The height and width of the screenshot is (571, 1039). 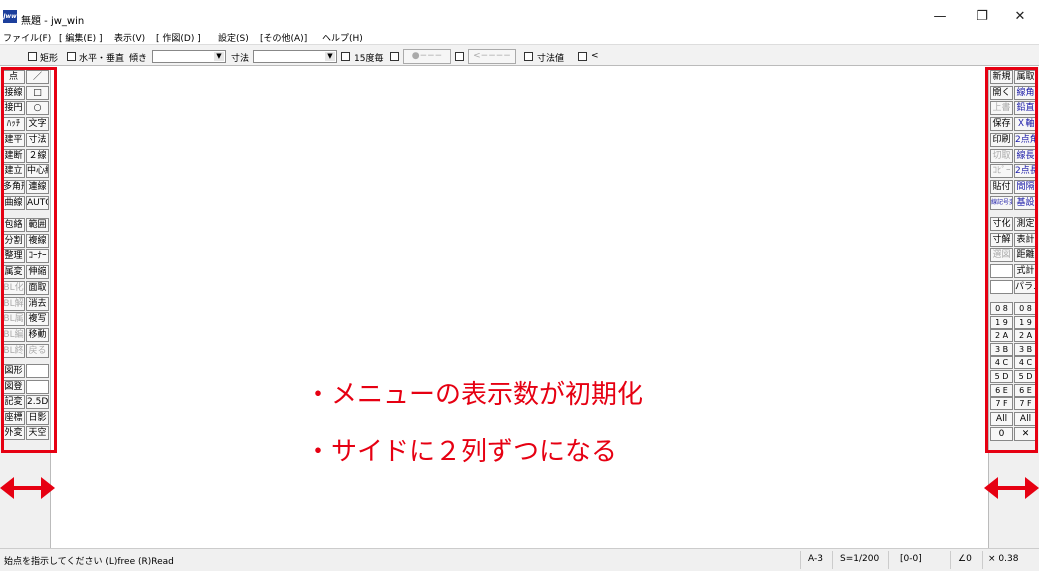 I want to click on point-mode-checkbox, so click(x=394, y=56).